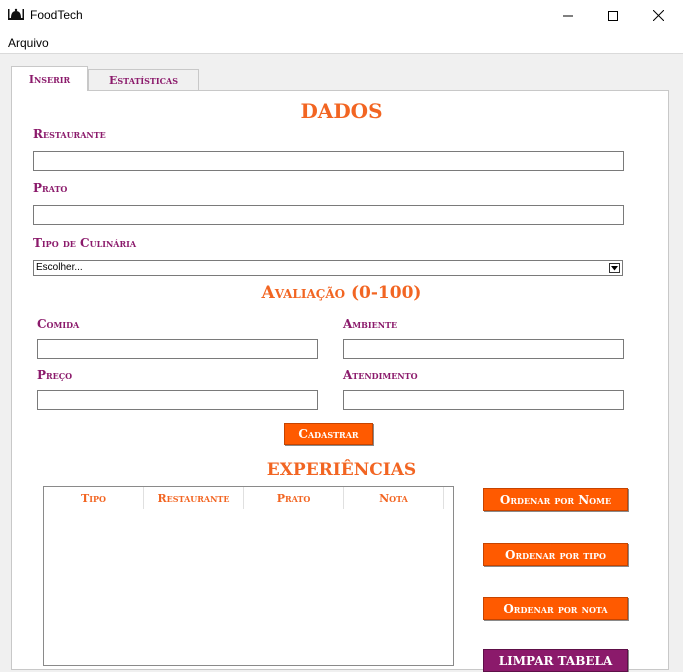 The image size is (683, 672). Describe the element at coordinates (328, 161) in the screenshot. I see `restaurante-input` at that location.